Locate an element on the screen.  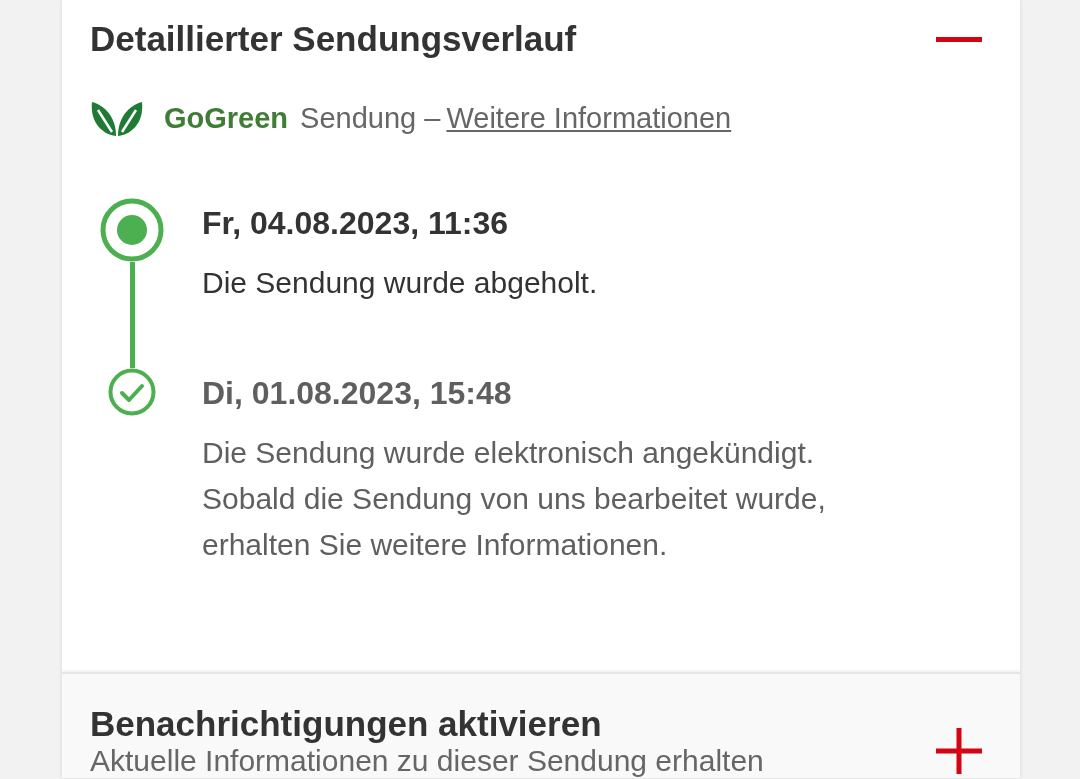
shipment-label: Sendung – is located at coordinates (370, 118).